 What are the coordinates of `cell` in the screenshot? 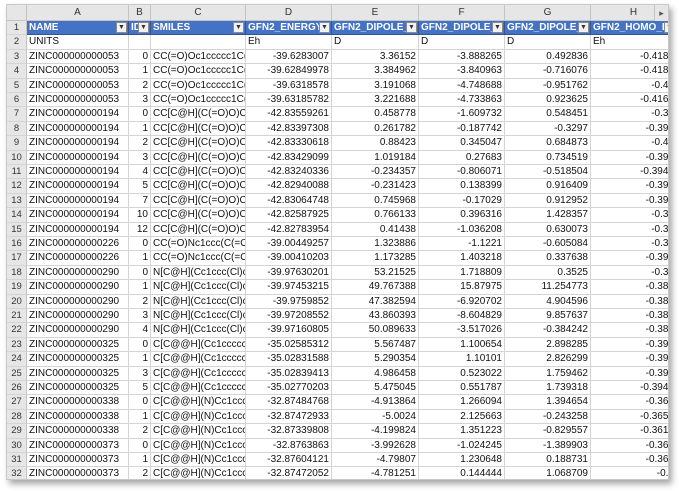 It's located at (140, 42).